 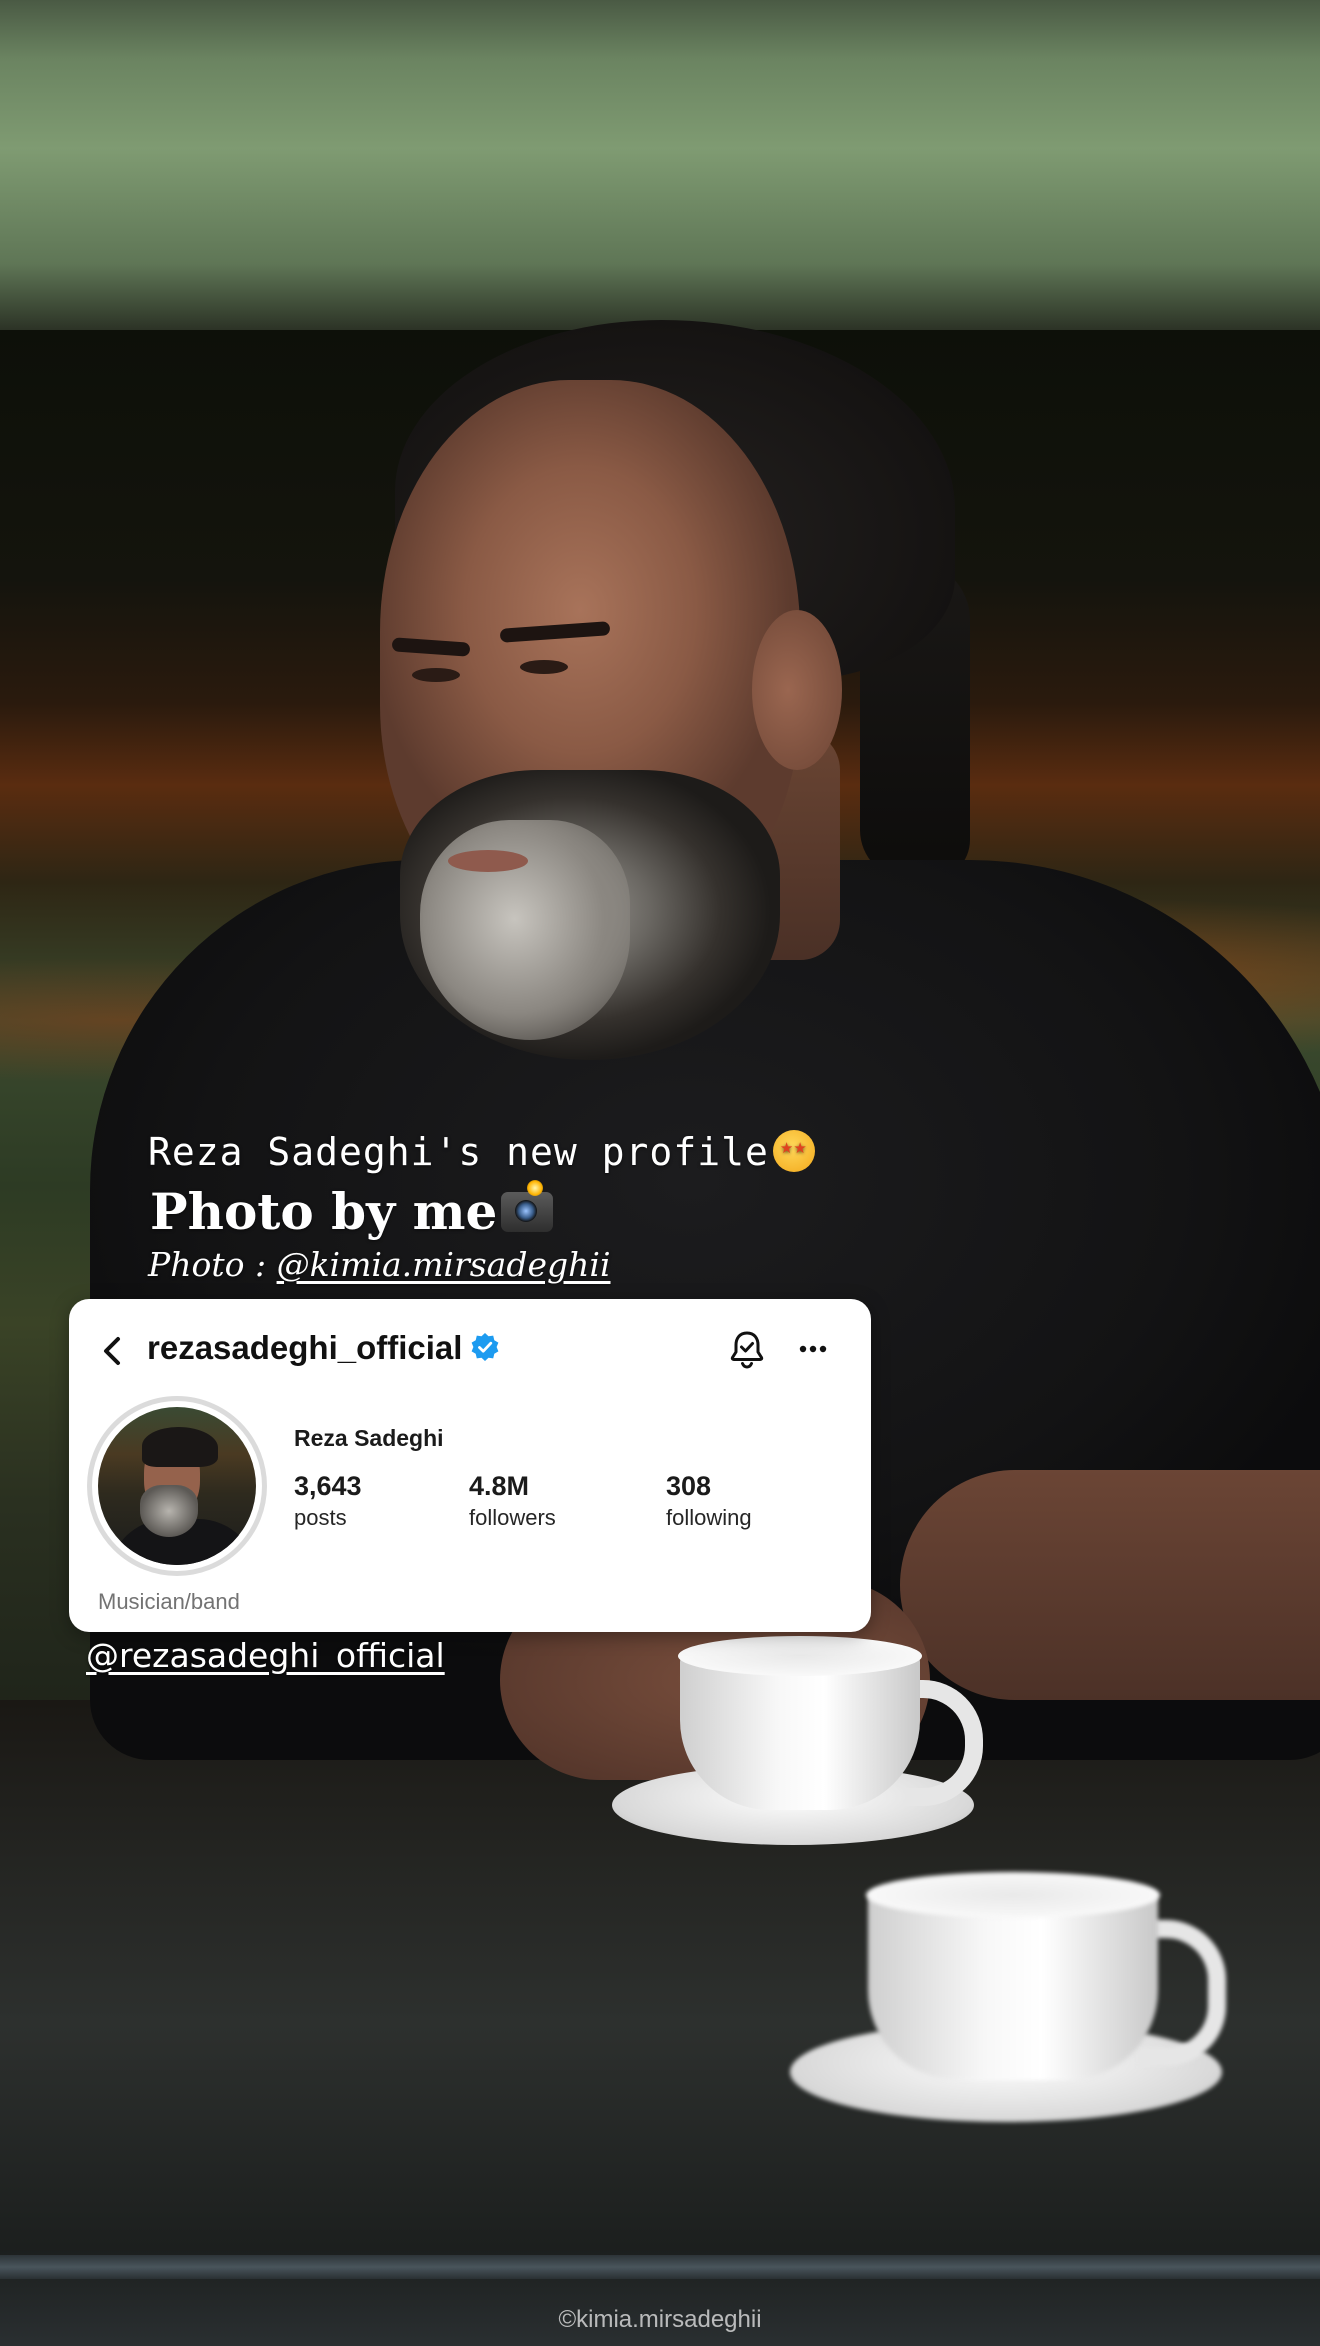 What do you see at coordinates (470, 1465) in the screenshot?
I see `profile-card: rezasadeghi_official Reza Sadeghi 3,643` at bounding box center [470, 1465].